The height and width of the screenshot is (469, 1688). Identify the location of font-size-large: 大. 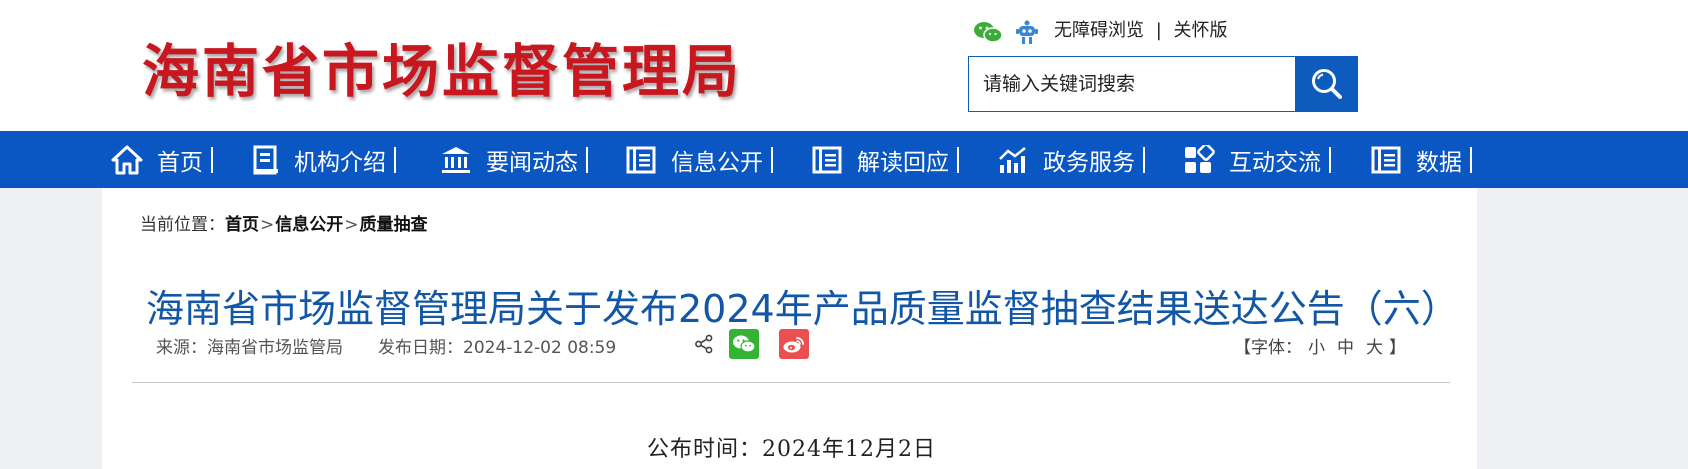
(1374, 348).